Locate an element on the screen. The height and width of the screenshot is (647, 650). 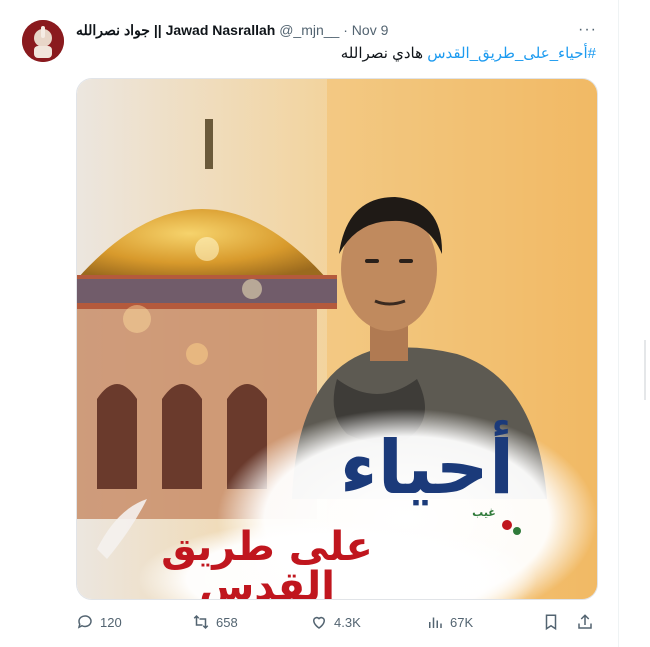
more-options-icon: ··· is located at coordinates (587, 30).